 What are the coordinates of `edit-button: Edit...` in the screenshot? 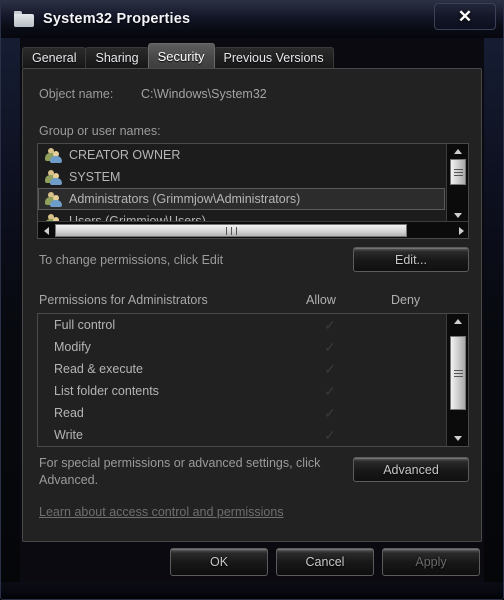 It's located at (411, 259).